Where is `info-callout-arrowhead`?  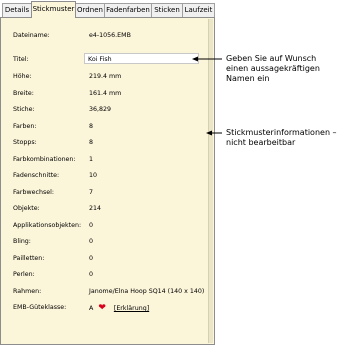 info-callout-arrowhead is located at coordinates (209, 133).